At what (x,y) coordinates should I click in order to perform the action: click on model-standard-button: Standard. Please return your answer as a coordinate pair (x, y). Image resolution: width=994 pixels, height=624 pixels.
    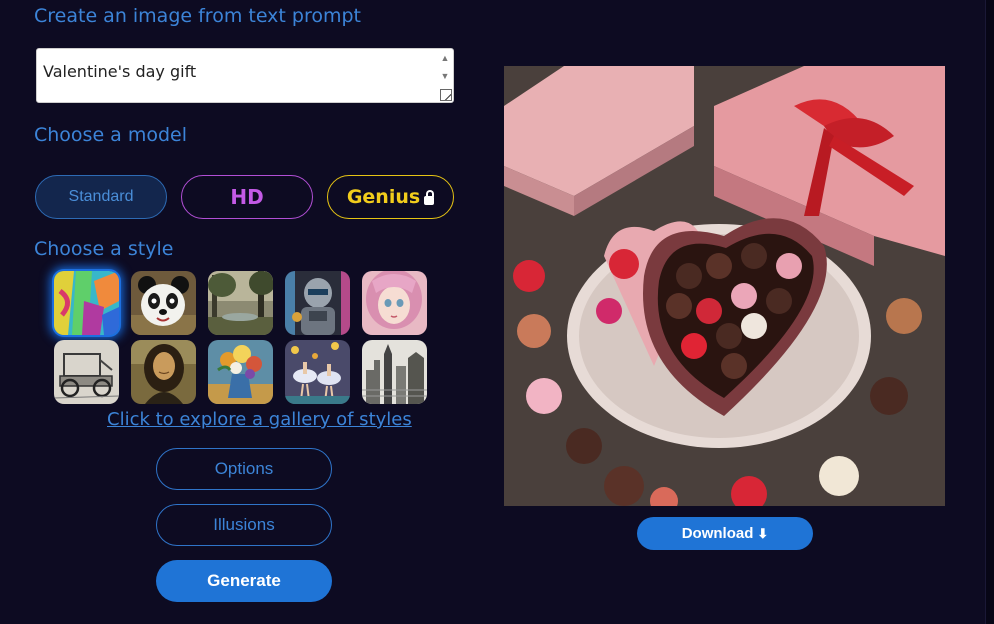
    Looking at the image, I should click on (101, 197).